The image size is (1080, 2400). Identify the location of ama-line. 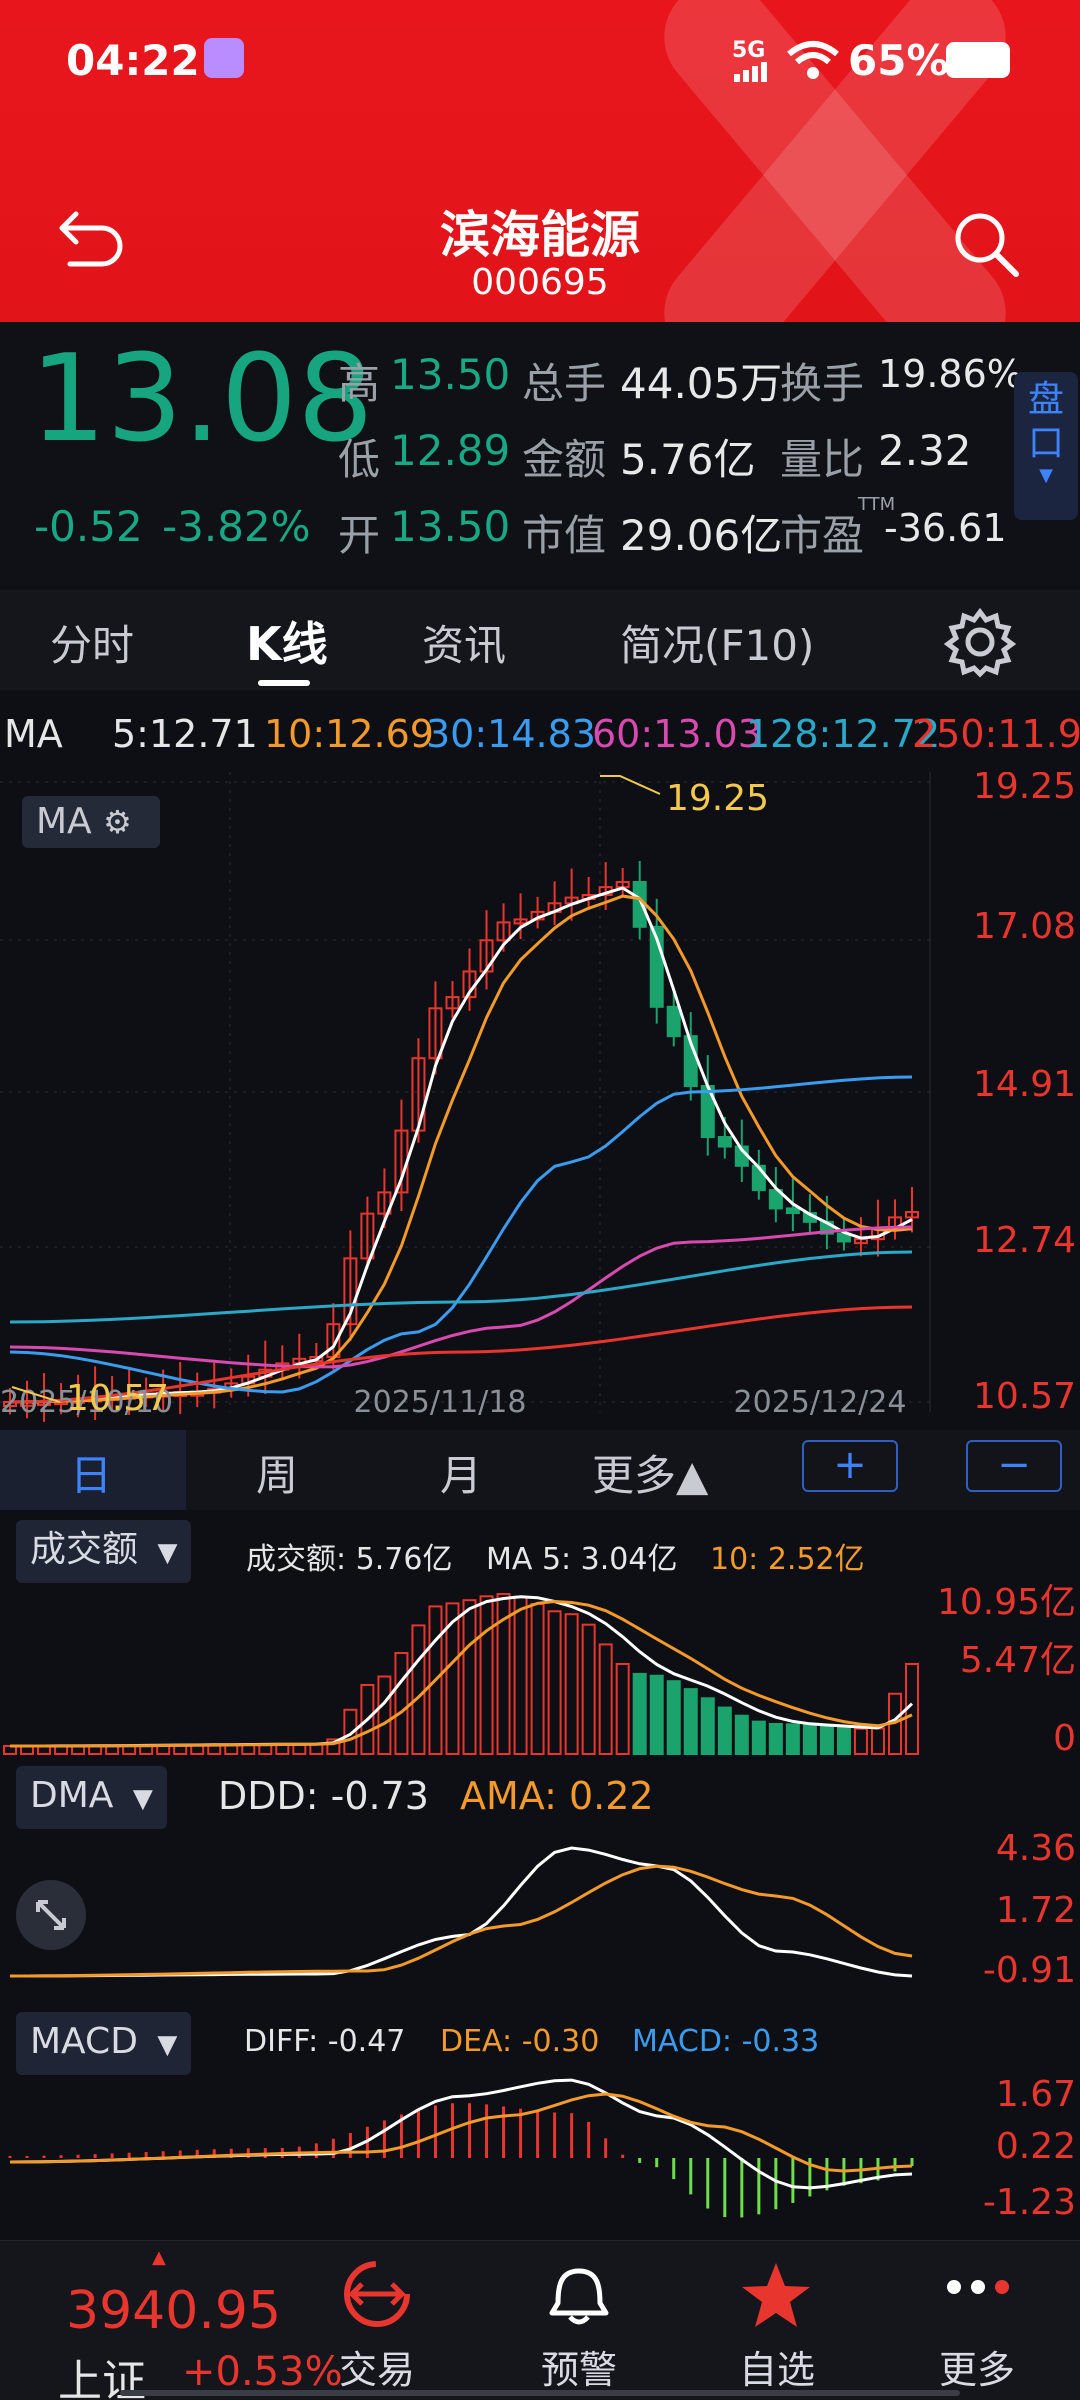
(461, 1921).